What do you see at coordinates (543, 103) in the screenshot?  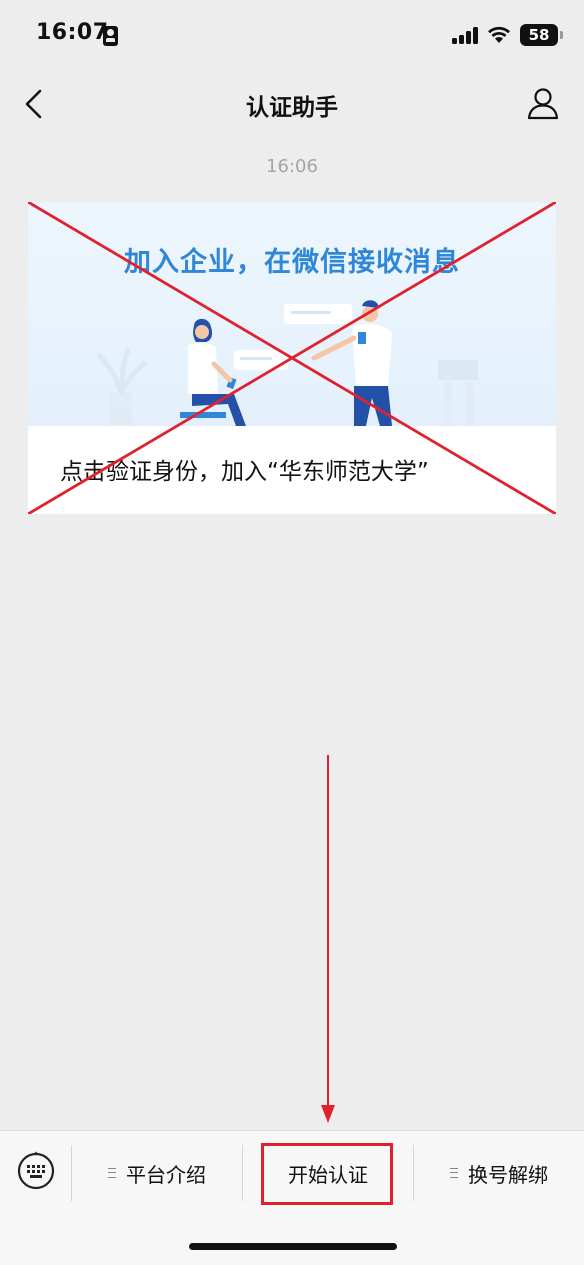 I see `profile-icon` at bounding box center [543, 103].